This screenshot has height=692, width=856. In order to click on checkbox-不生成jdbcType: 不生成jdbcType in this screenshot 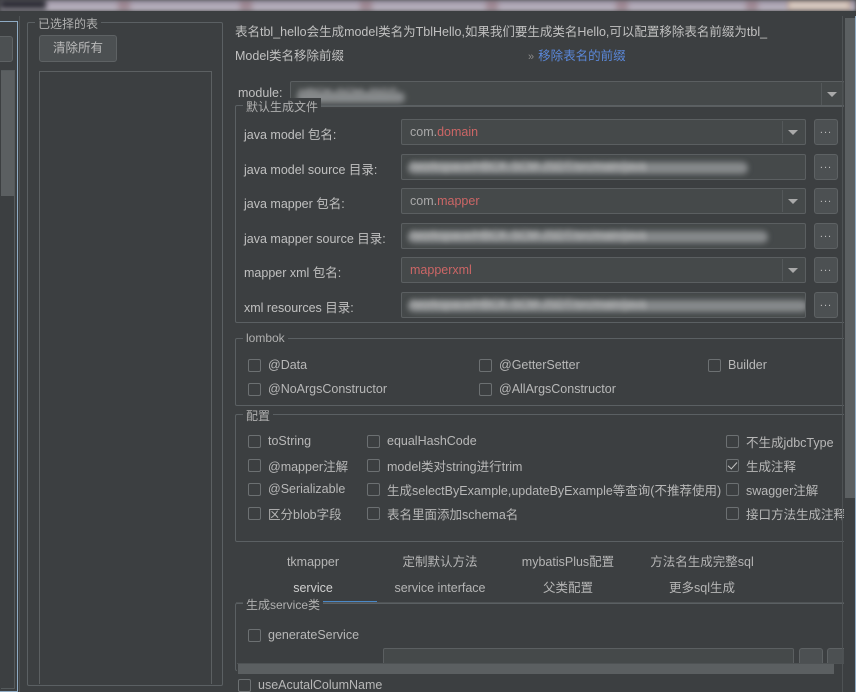, I will do `click(780, 441)`.